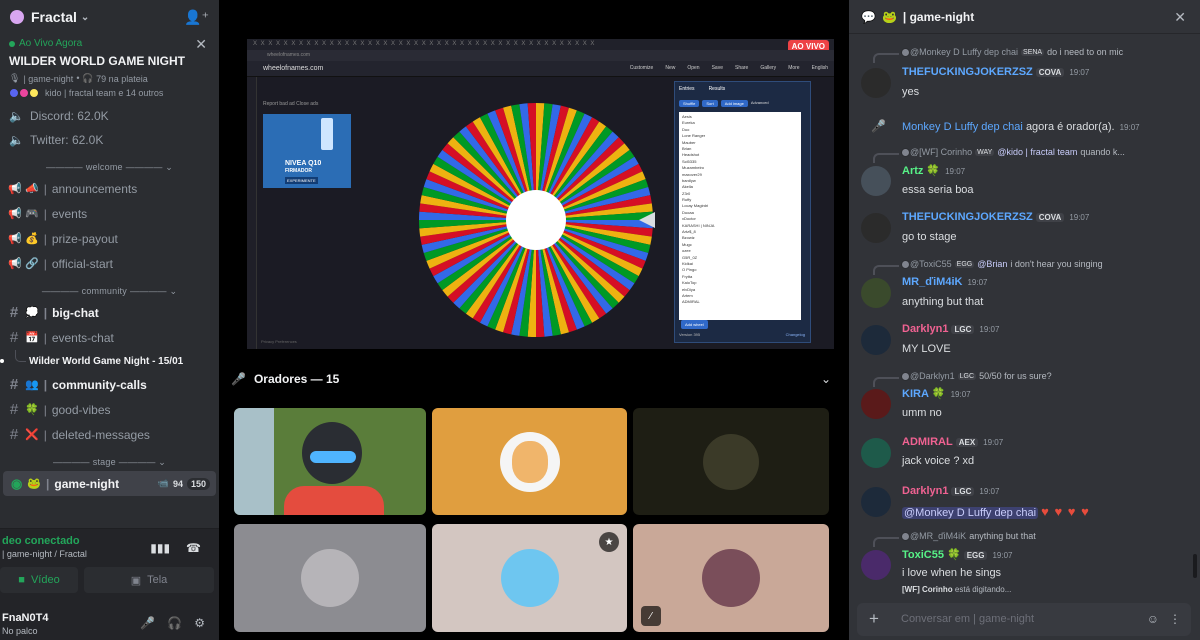 The width and height of the screenshot is (1200, 640). Describe the element at coordinates (970, 513) in the screenshot. I see `user-mention: @Monkey D Luffy dep chai` at that location.